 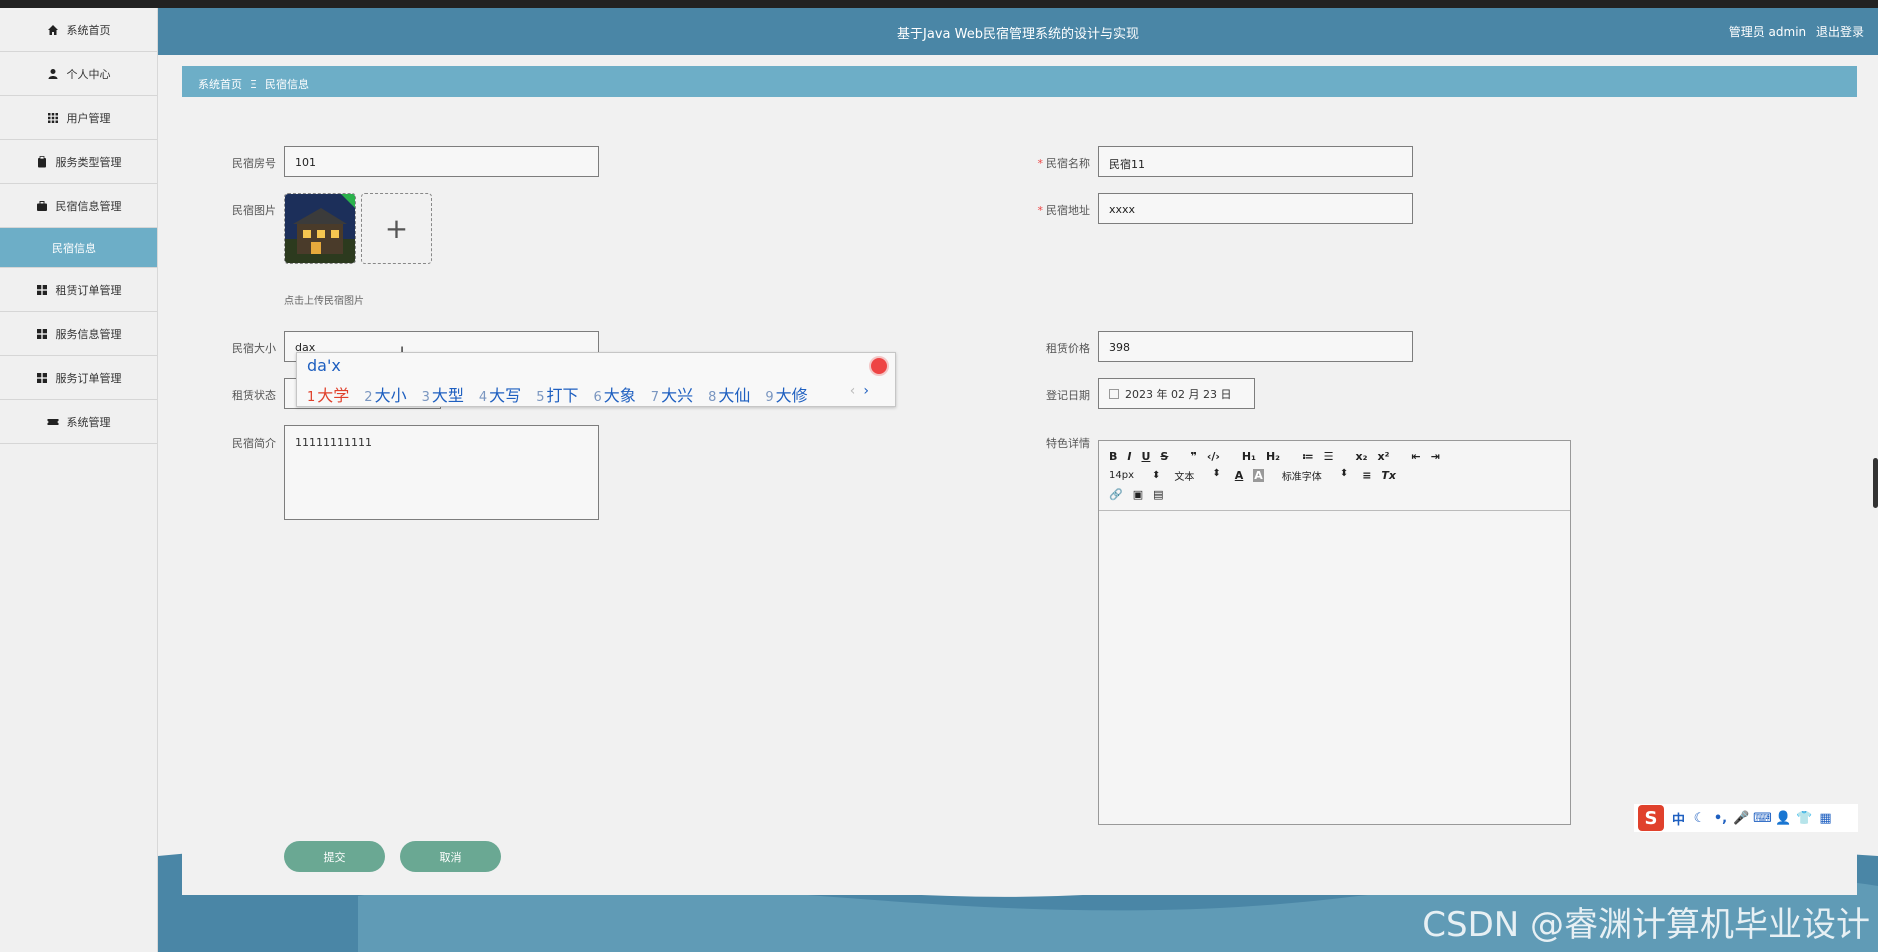 I want to click on background-color-button: A, so click(x=1258, y=475).